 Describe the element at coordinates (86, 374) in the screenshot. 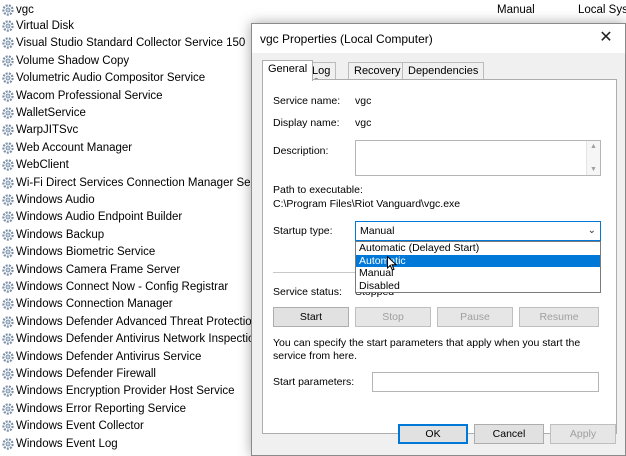

I see `service-name: Windows Defender Firewall` at that location.